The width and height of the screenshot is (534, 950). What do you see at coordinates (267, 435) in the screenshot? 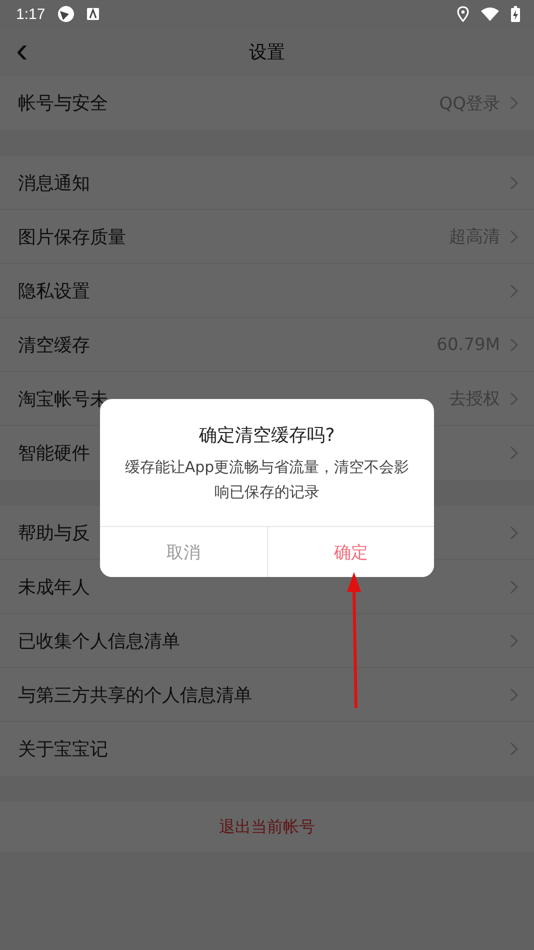
I see `dialog-title: 确定清空缓存吗?` at bounding box center [267, 435].